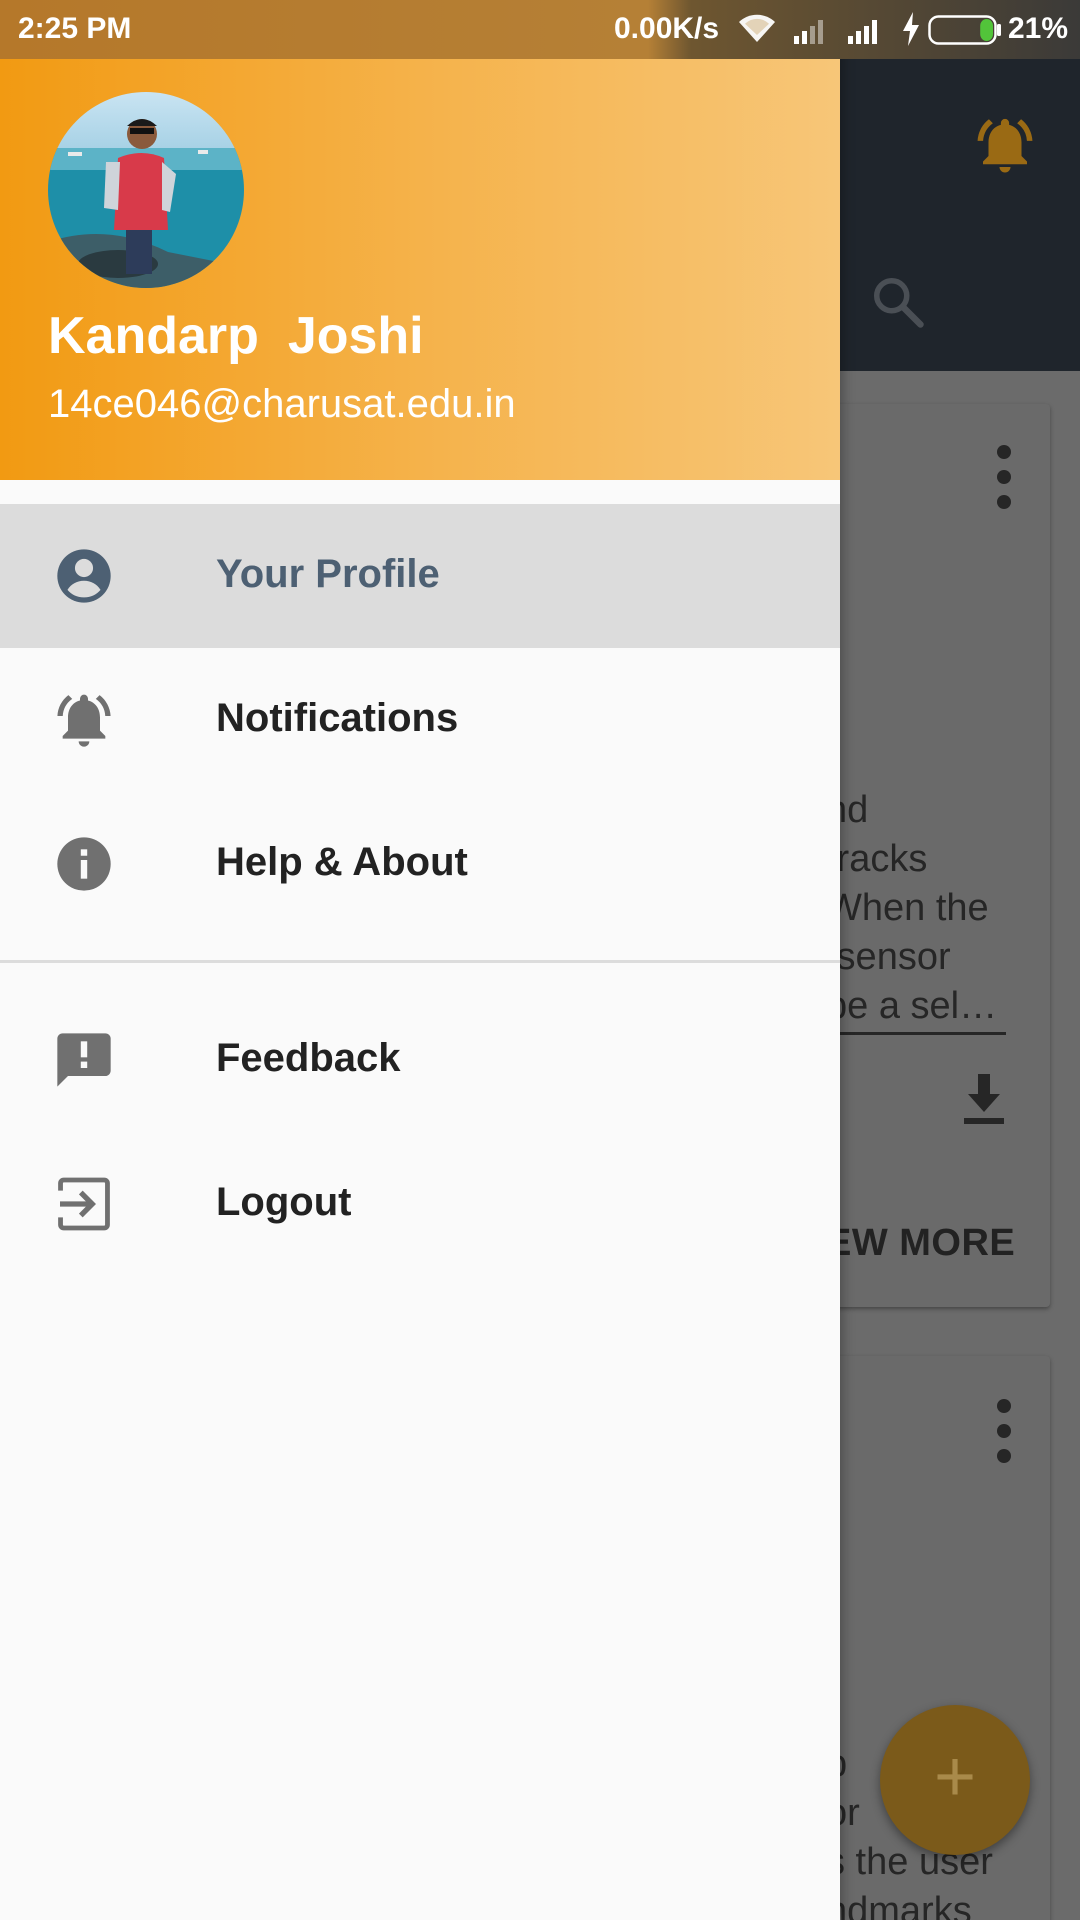 The image size is (1080, 1920). I want to click on plus-icon: +, so click(955, 1777).